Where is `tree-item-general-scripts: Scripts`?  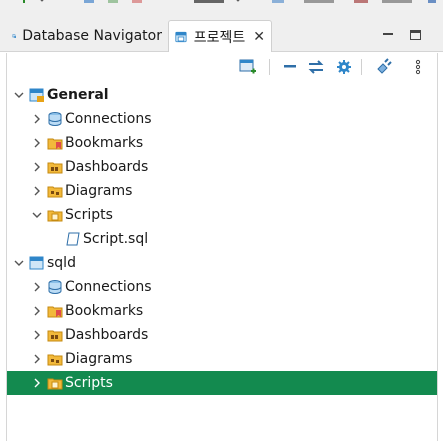
tree-item-general-scripts: Scripts is located at coordinates (222, 215).